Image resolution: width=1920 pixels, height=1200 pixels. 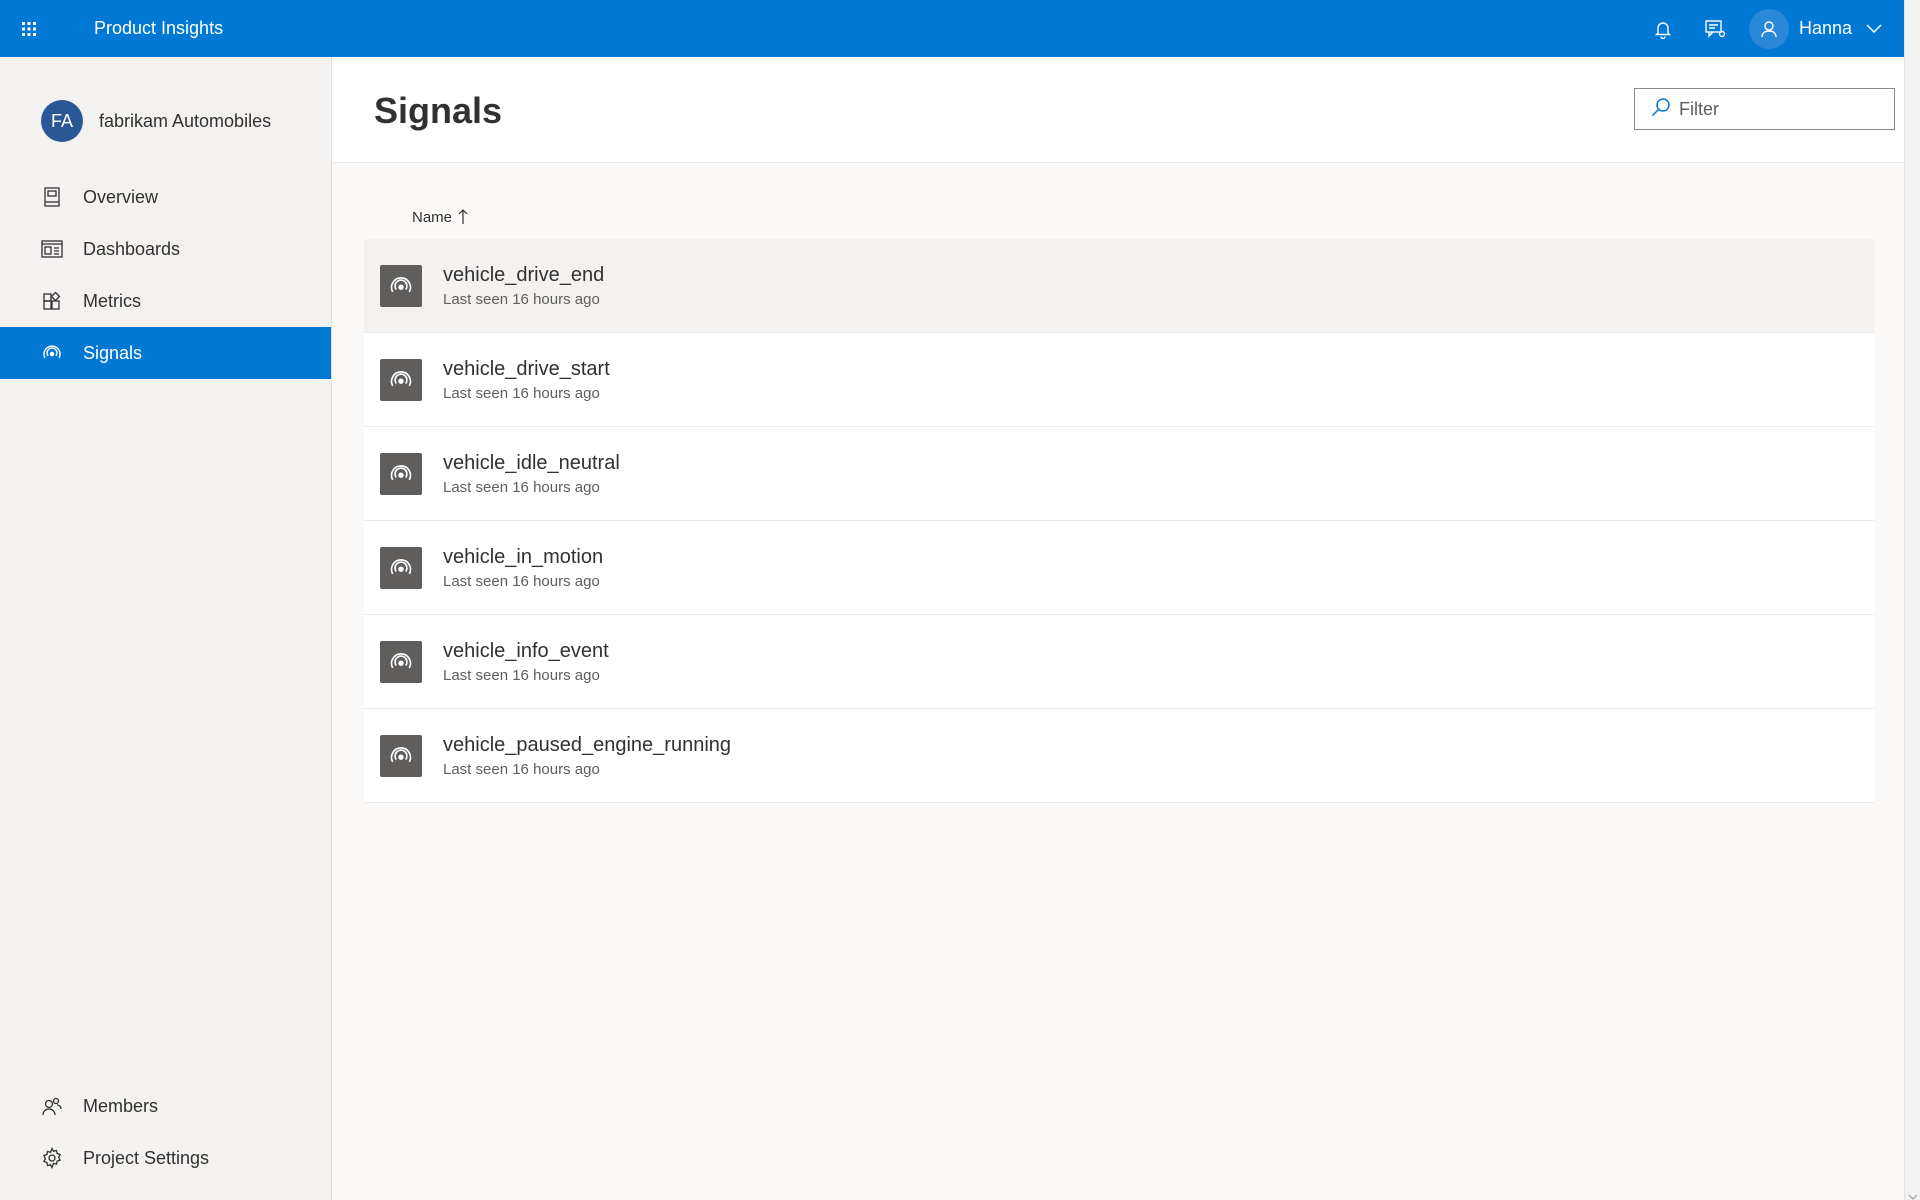 What do you see at coordinates (1913, 1194) in the screenshot?
I see `scroll-down-arrow-icon` at bounding box center [1913, 1194].